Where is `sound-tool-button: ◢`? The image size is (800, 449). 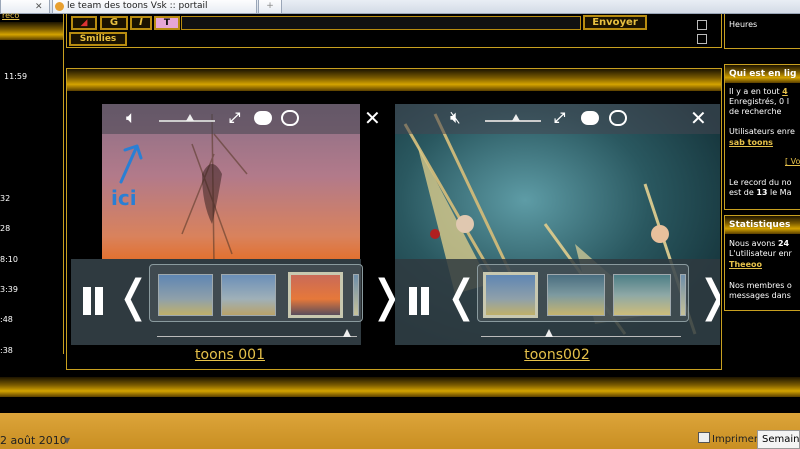
sound-tool-button: ◢ is located at coordinates (84, 23).